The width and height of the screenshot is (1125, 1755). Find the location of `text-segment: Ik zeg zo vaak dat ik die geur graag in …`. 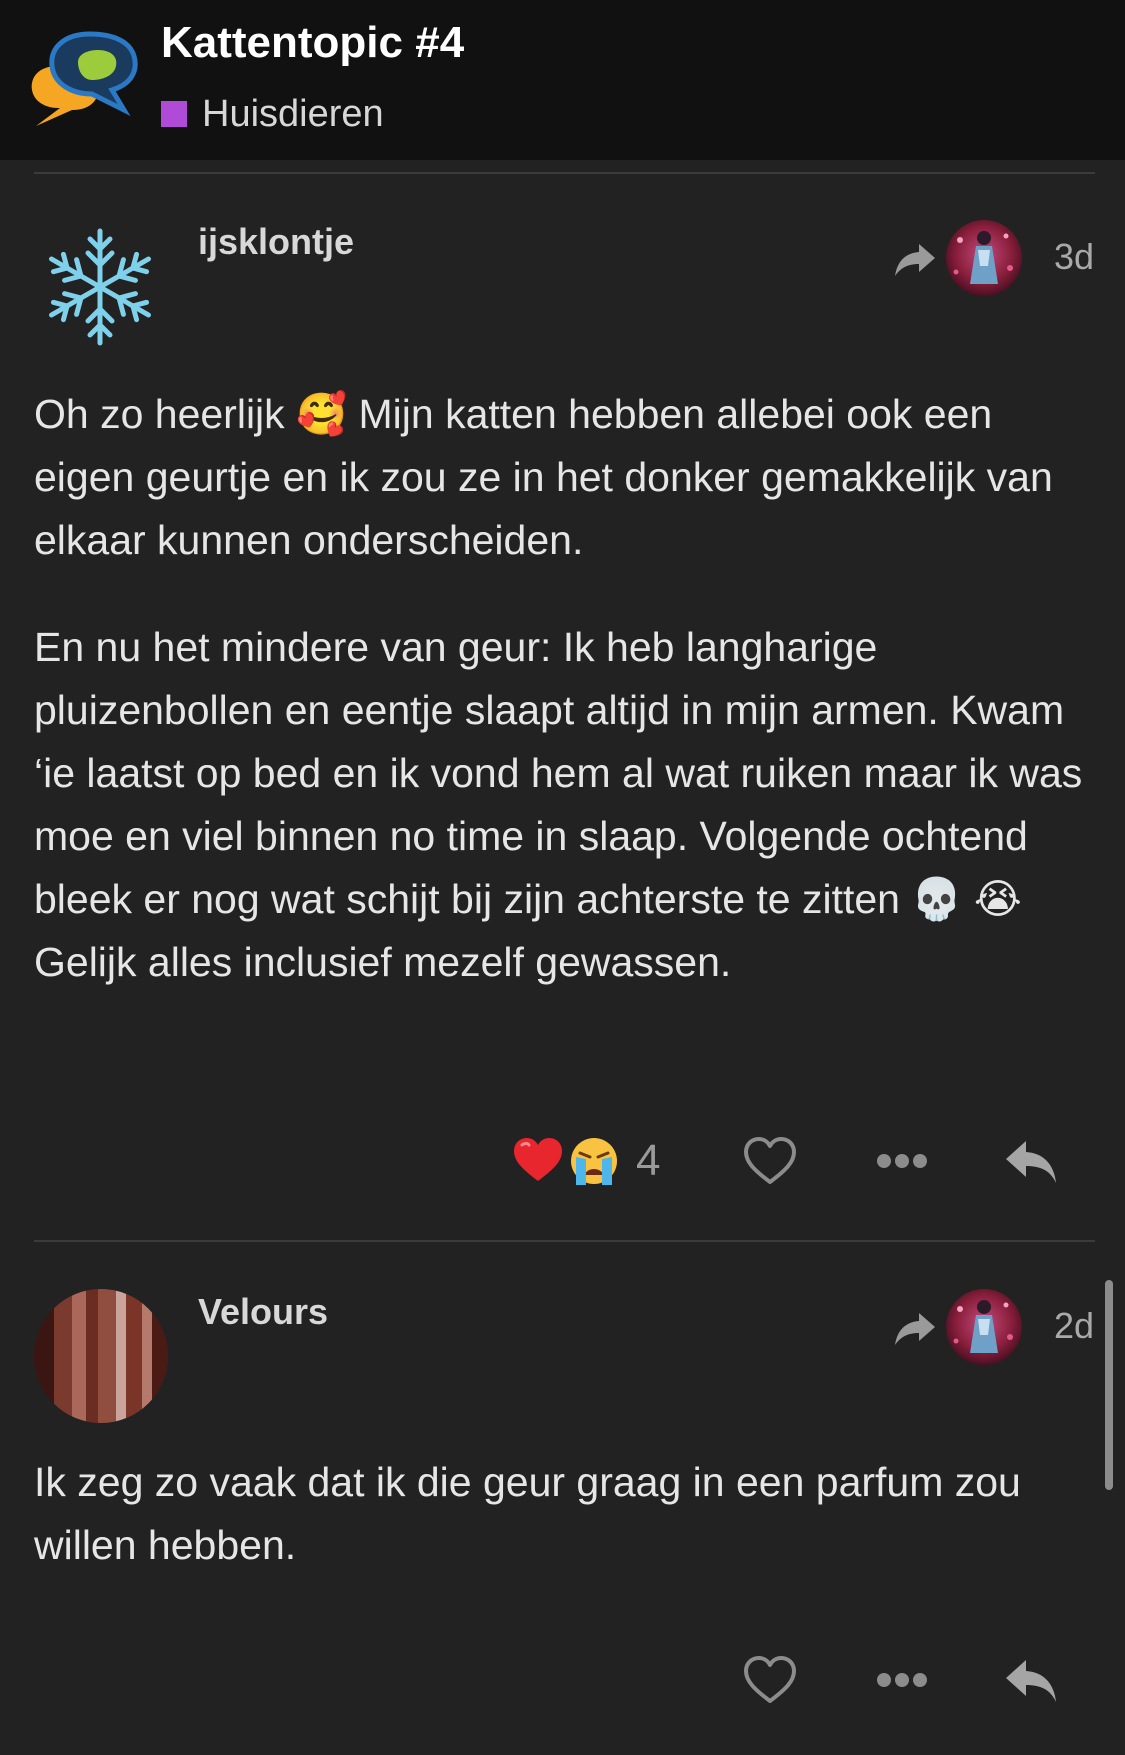

text-segment: Ik zeg zo vaak dat ik die geur graag in … is located at coordinates (527, 1513).